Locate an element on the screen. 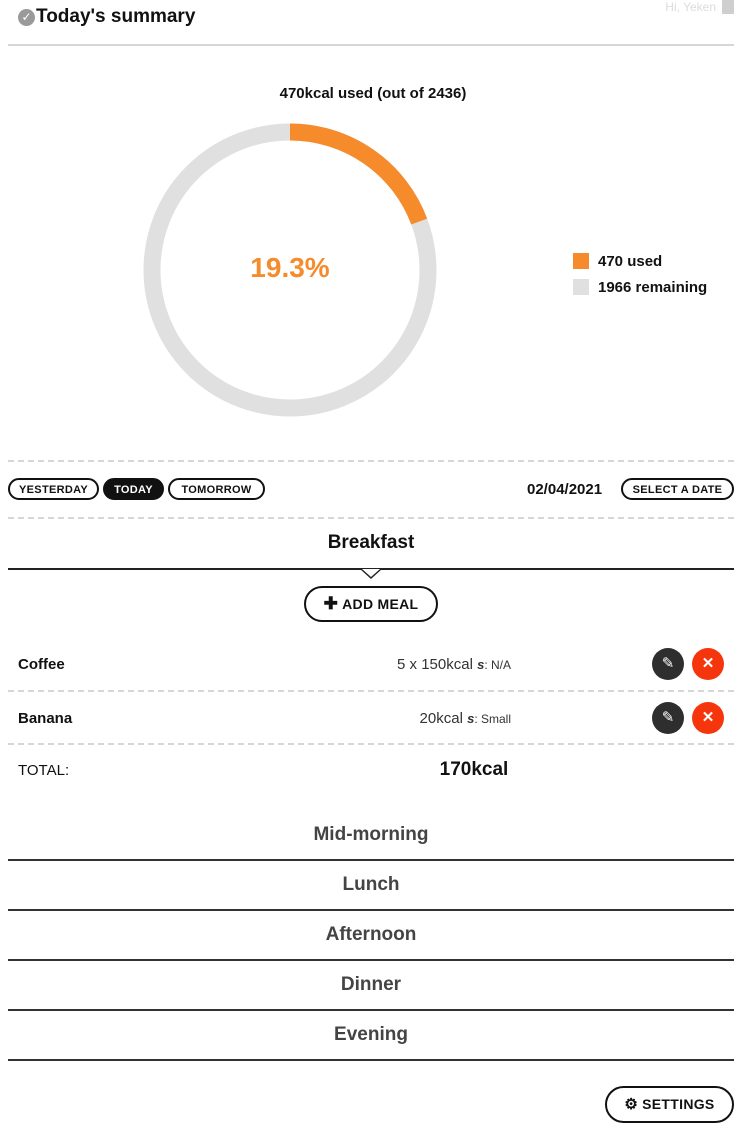 Image resolution: width=746 pixels, height=1128 pixels. food-detail: 20kcal s: Small is located at coordinates (465, 718).